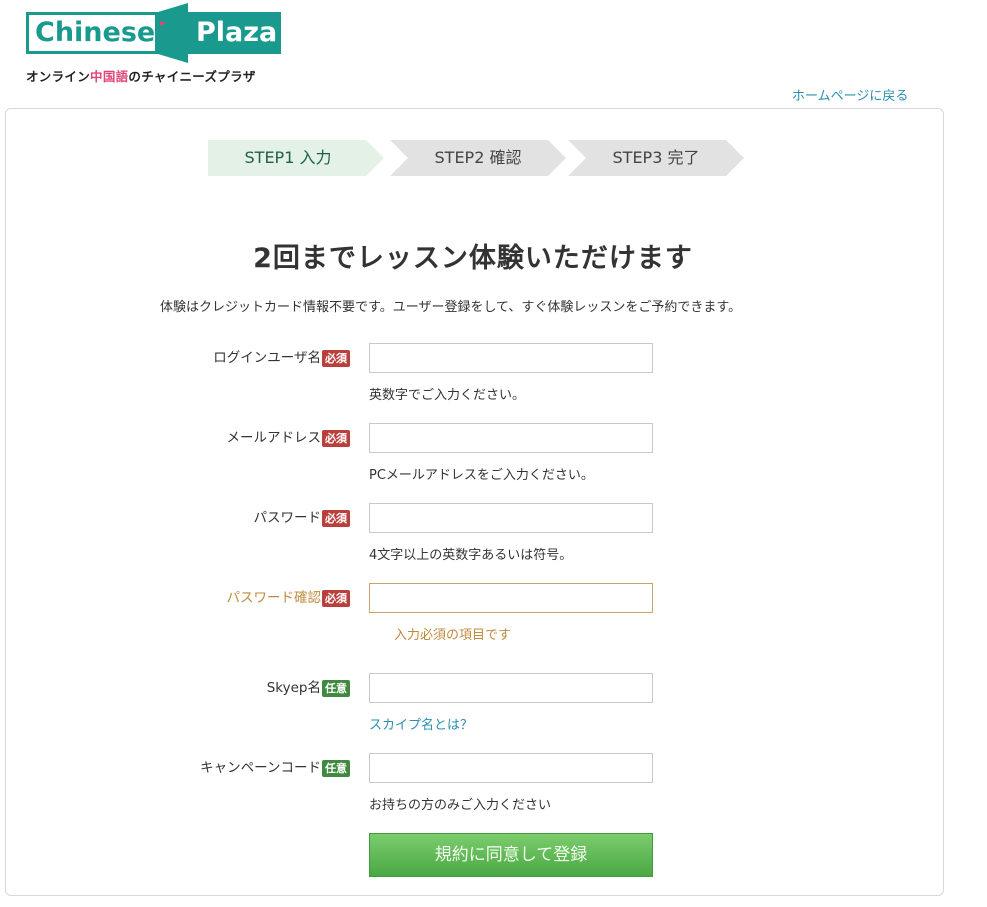 Image resolution: width=987 pixels, height=907 pixels. Describe the element at coordinates (511, 358) in the screenshot. I see `username-input` at that location.